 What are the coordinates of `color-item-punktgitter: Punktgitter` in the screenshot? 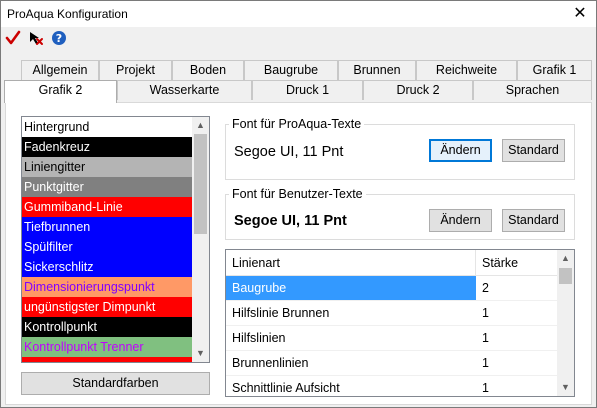 It's located at (107, 187).